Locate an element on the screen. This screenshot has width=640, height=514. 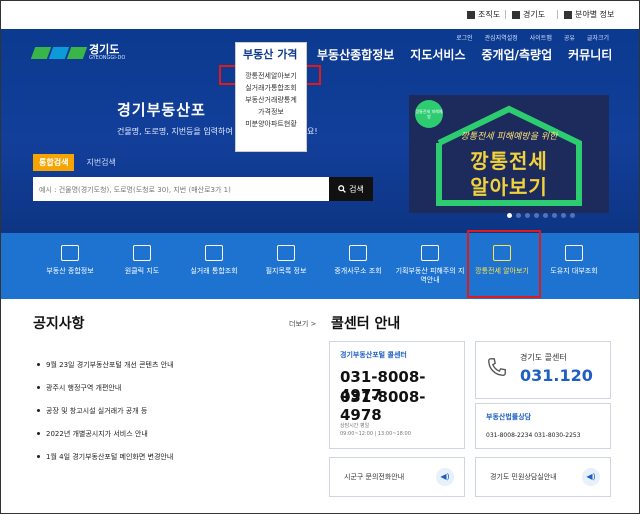
tab-integrated-search: 통합검색 is located at coordinates (54, 162).